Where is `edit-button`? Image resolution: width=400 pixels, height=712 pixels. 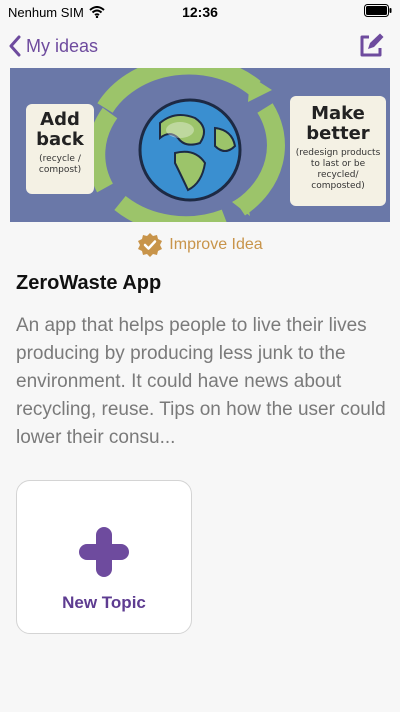
edit-button is located at coordinates (371, 46).